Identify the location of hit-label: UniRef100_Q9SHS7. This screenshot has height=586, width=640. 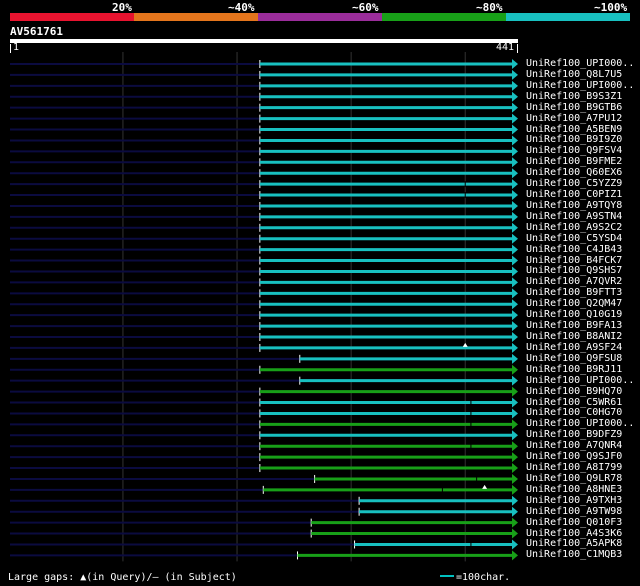
(582, 270).